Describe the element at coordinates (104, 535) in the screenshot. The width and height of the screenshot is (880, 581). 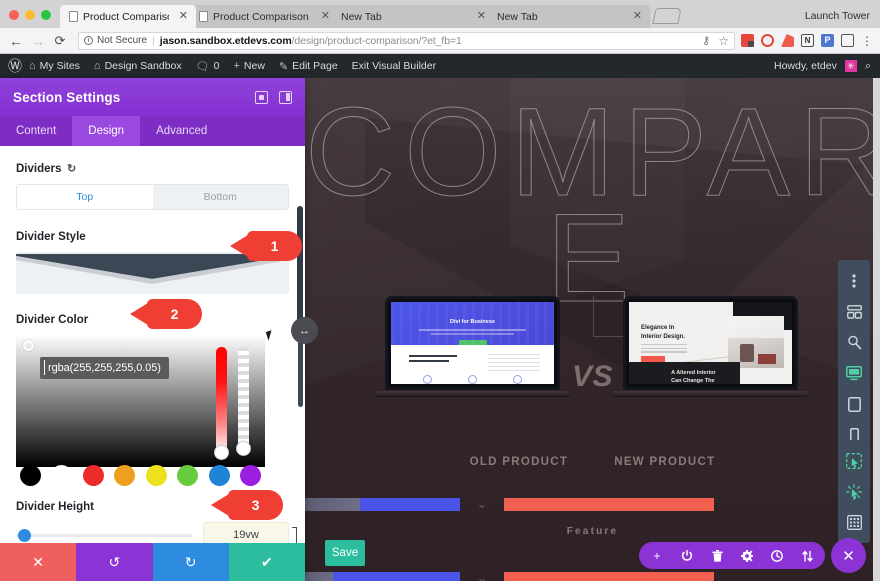
I see `divider-height-slider` at that location.